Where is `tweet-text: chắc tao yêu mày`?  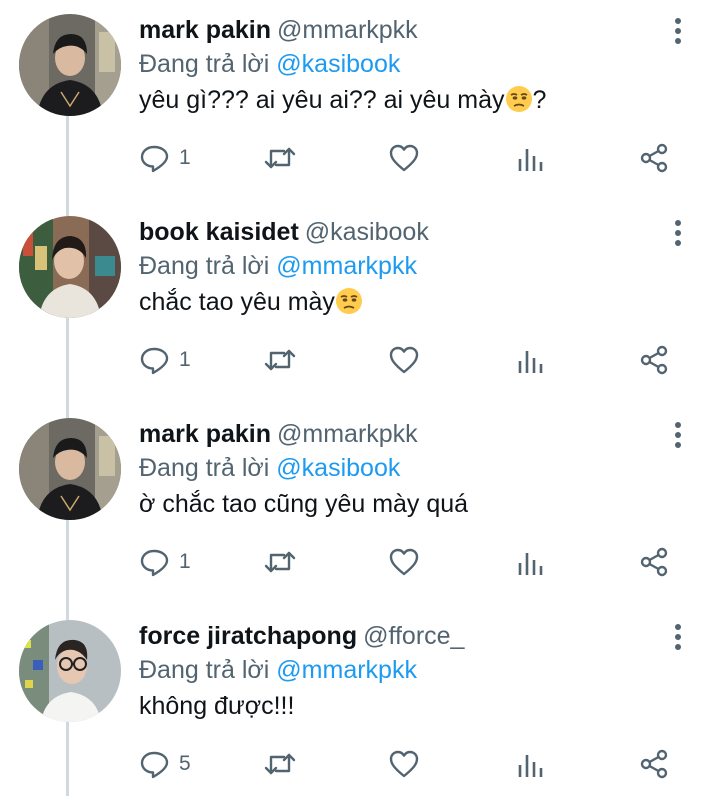
tweet-text: chắc tao yêu mày is located at coordinates (251, 304).